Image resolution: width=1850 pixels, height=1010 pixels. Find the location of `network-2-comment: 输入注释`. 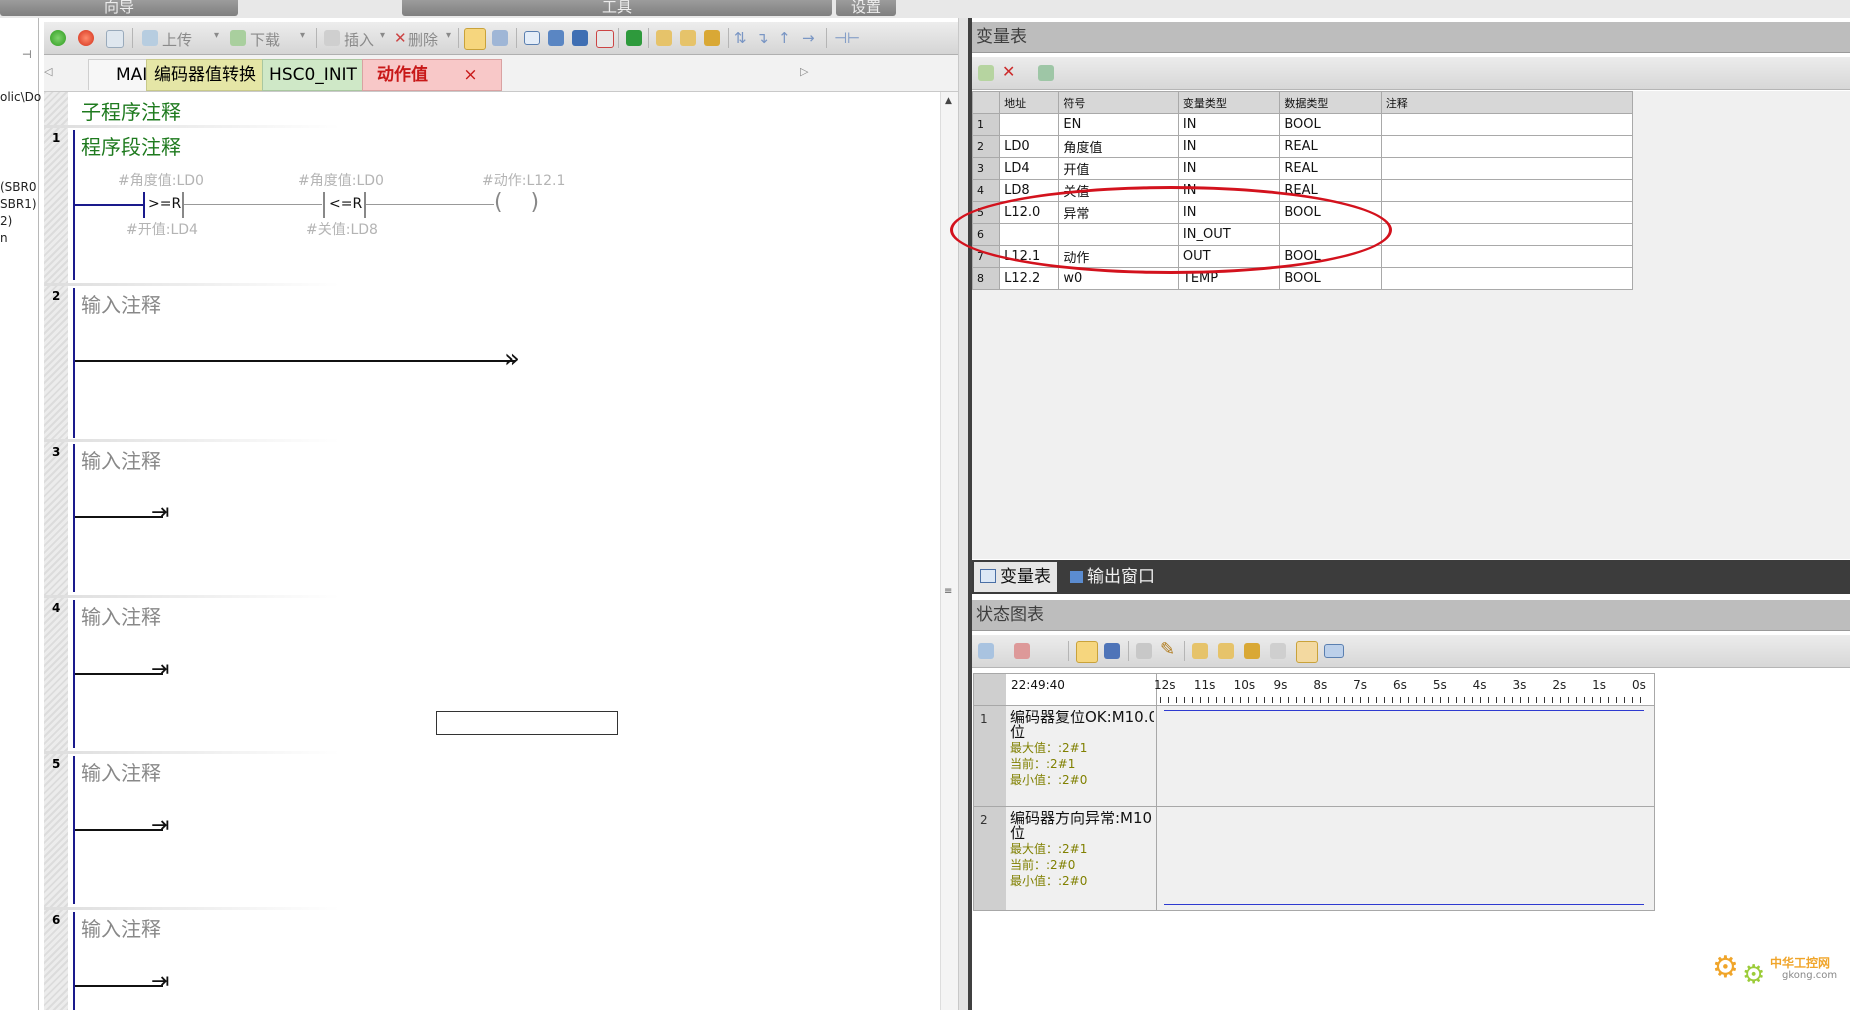

network-2-comment: 输入注释 is located at coordinates (121, 303).